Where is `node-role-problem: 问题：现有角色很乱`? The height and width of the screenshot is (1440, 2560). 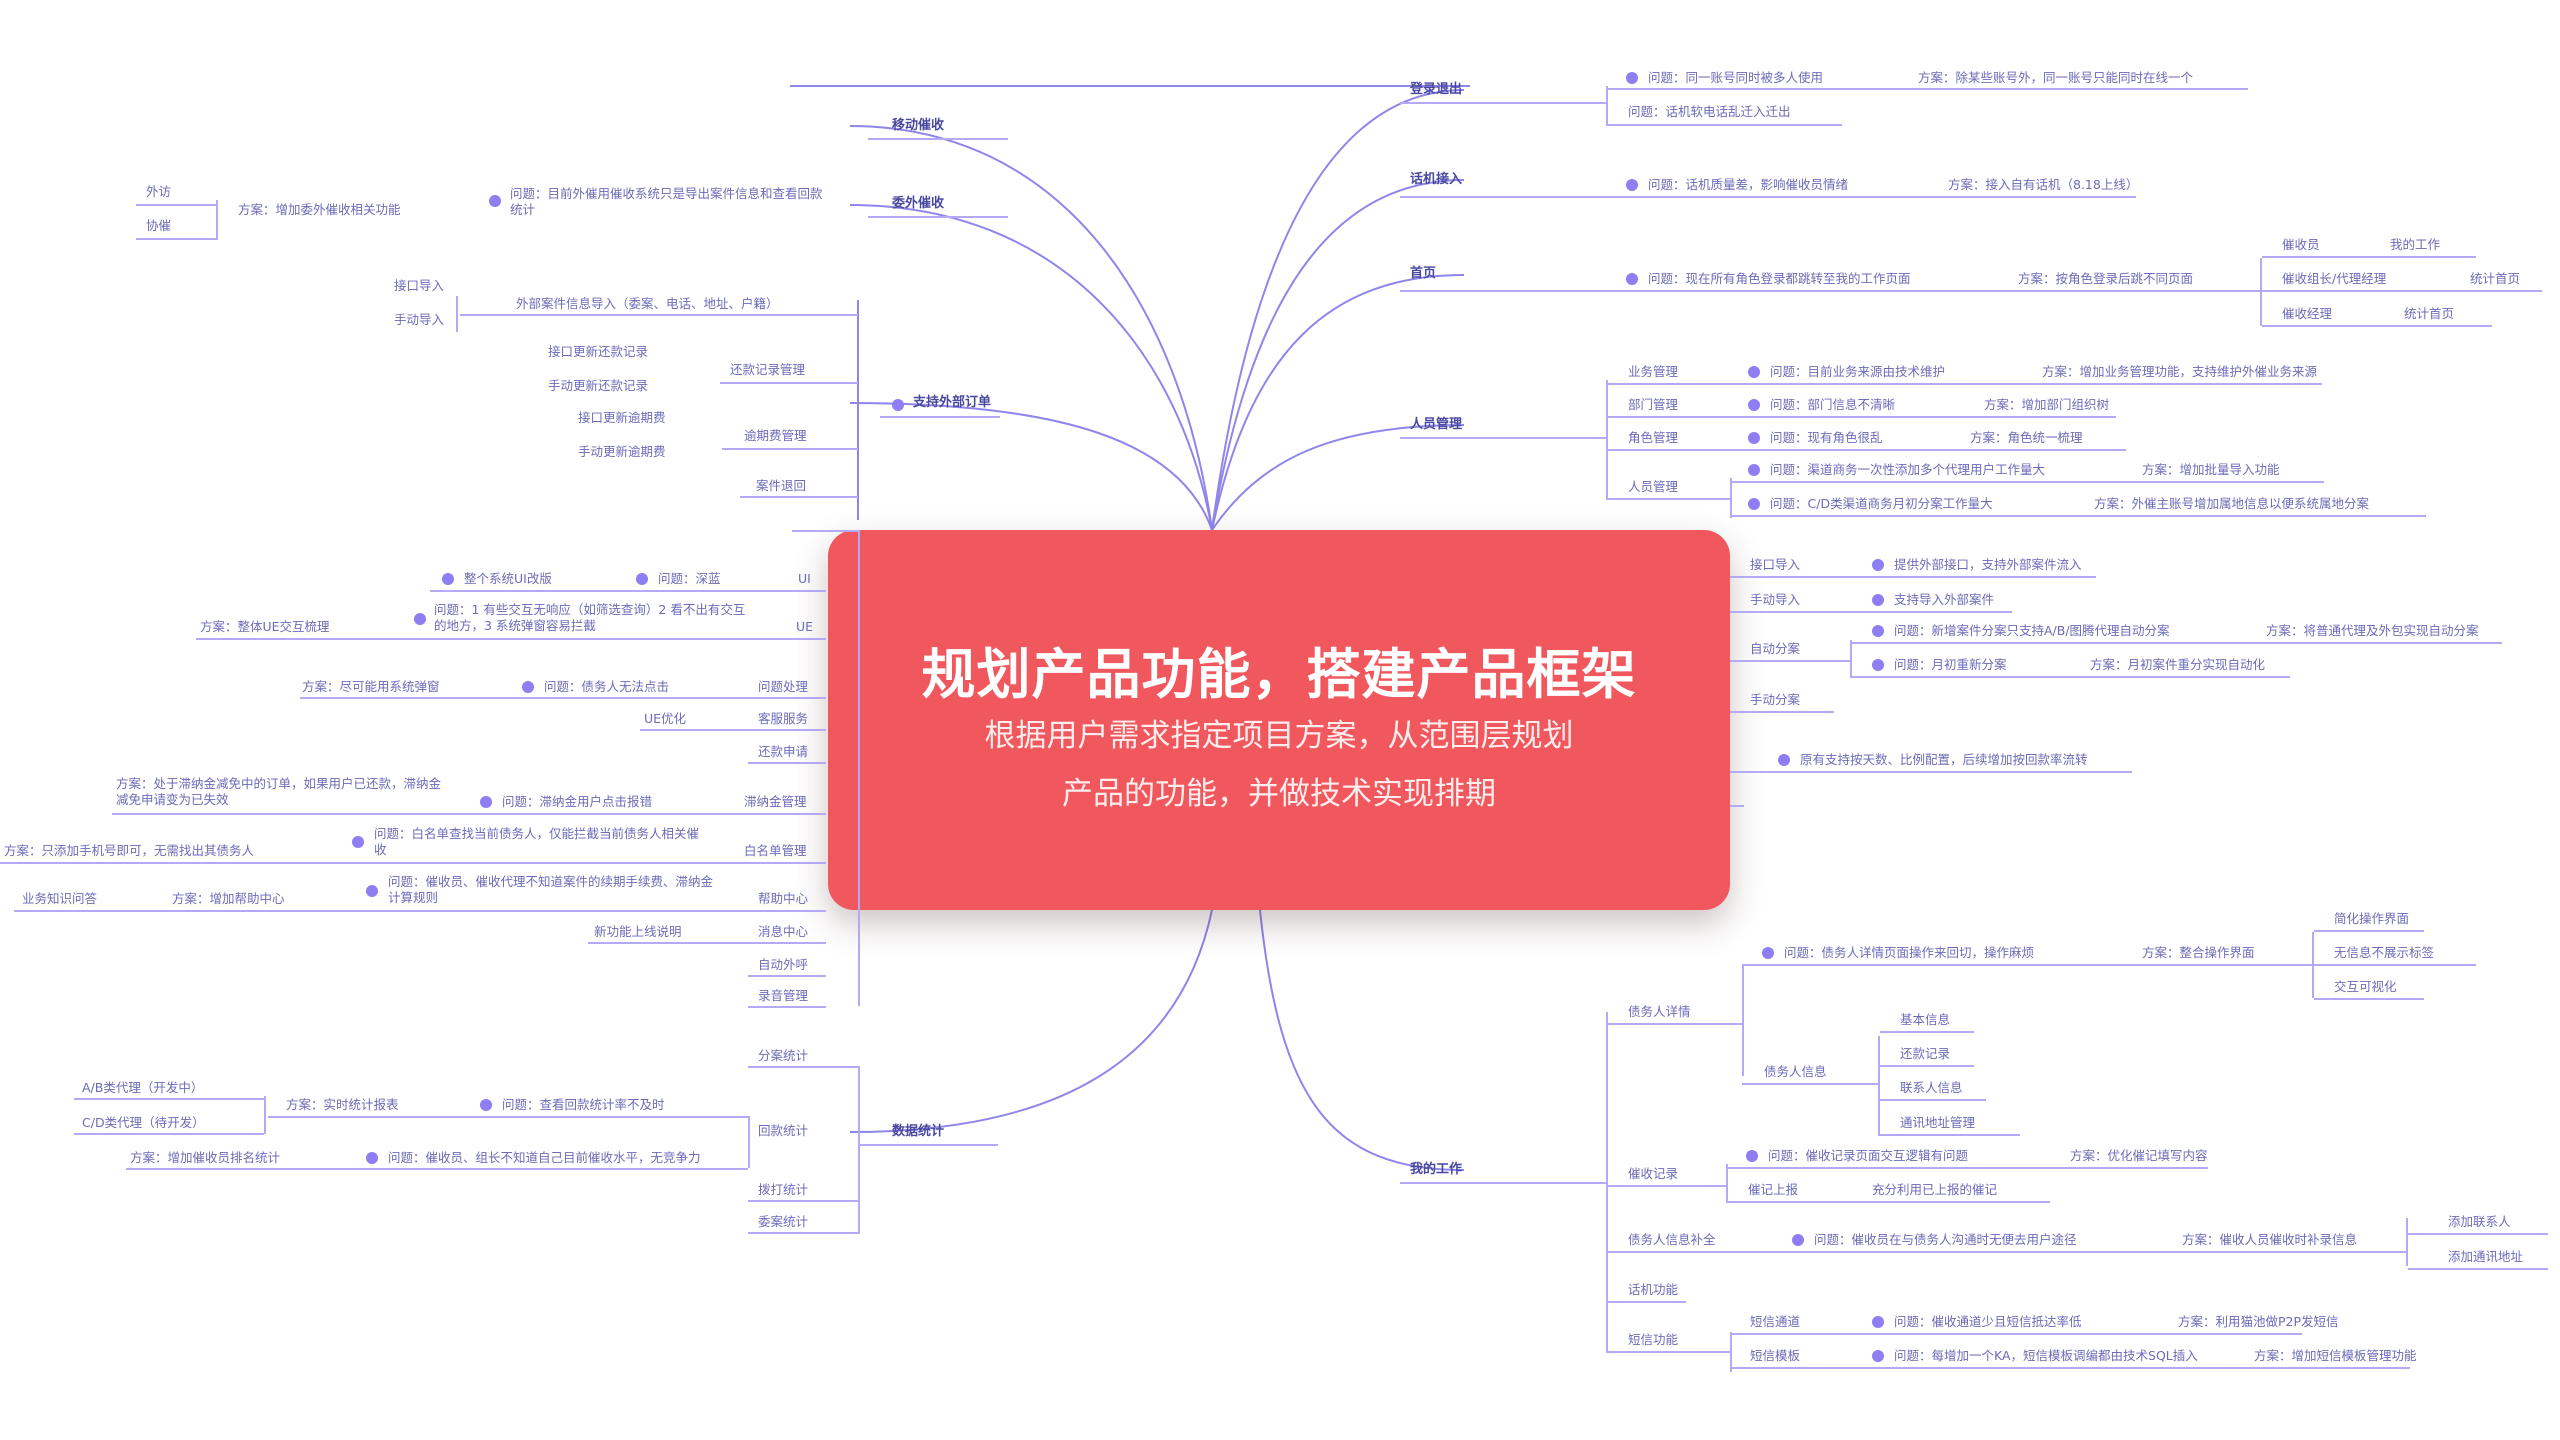
node-role-problem: 问题：现有角色很乱 is located at coordinates (1826, 438).